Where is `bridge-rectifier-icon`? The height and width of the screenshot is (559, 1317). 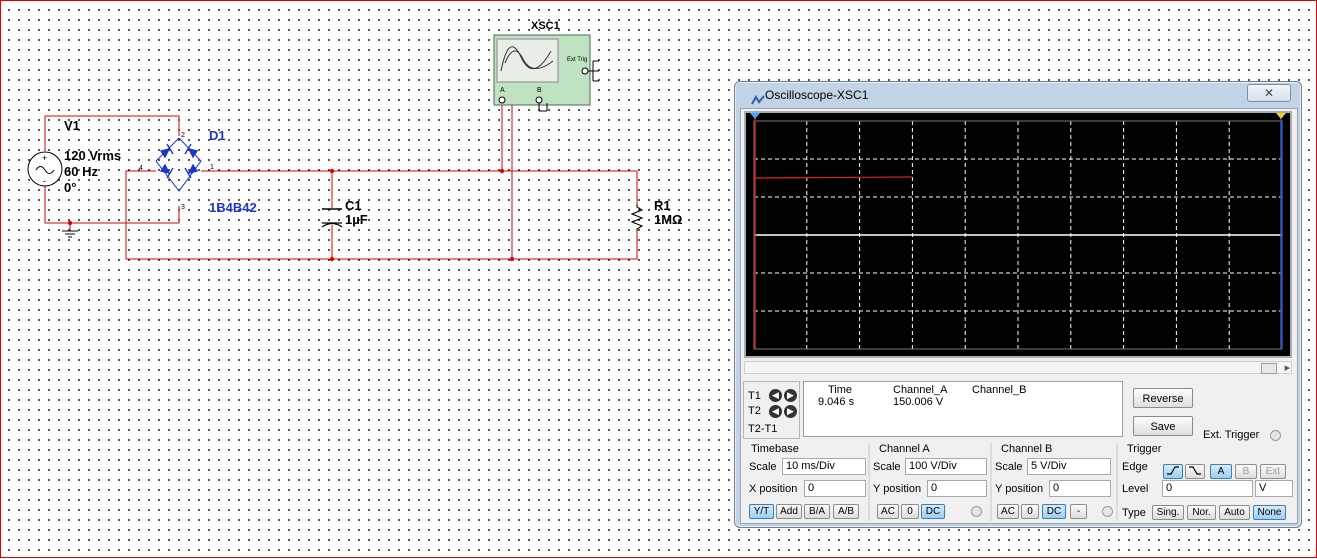
bridge-rectifier-icon is located at coordinates (178, 164).